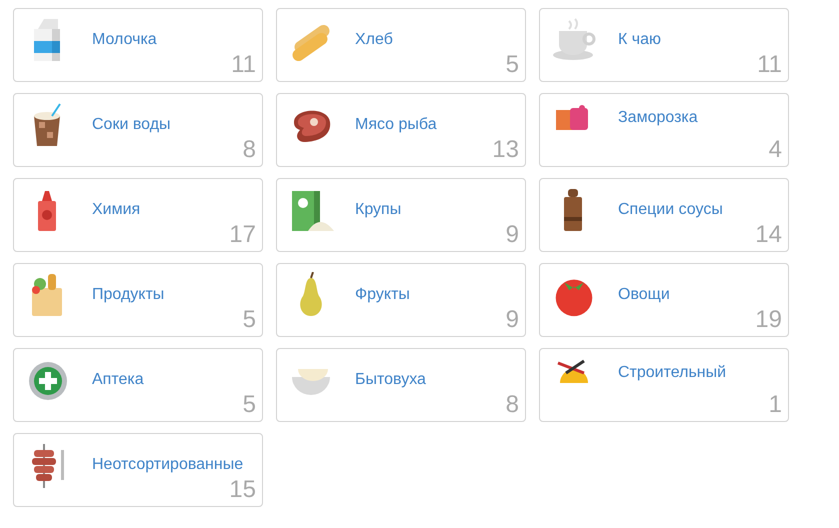 This screenshot has width=839, height=528. What do you see at coordinates (768, 235) in the screenshot?
I see `item-count: 14` at bounding box center [768, 235].